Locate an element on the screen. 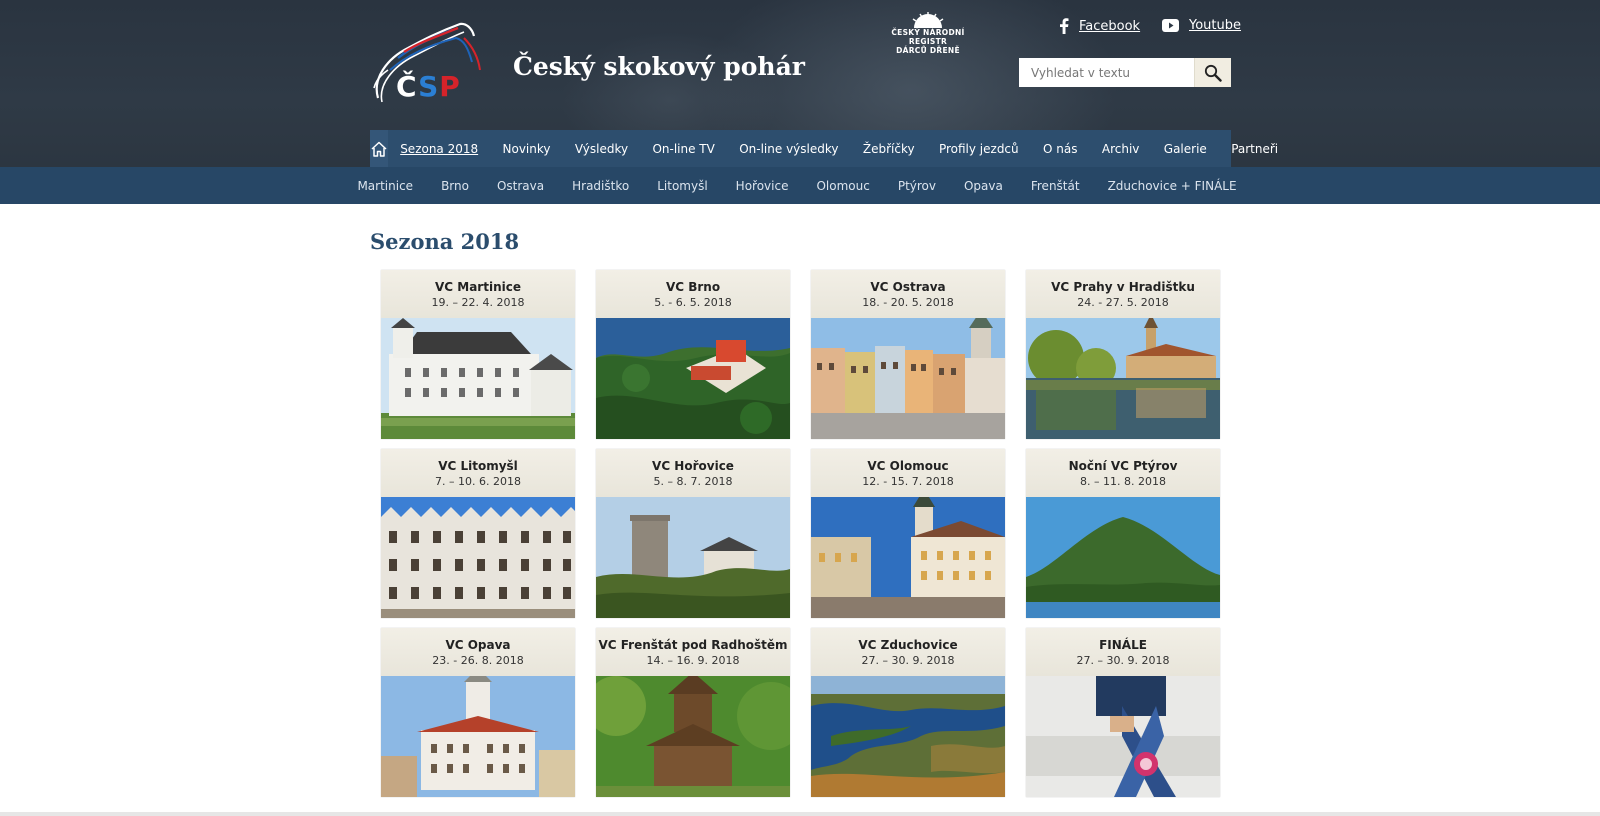 This screenshot has width=1600, height=816. event-date: 23. - 26. 8. 2018 is located at coordinates (478, 660).